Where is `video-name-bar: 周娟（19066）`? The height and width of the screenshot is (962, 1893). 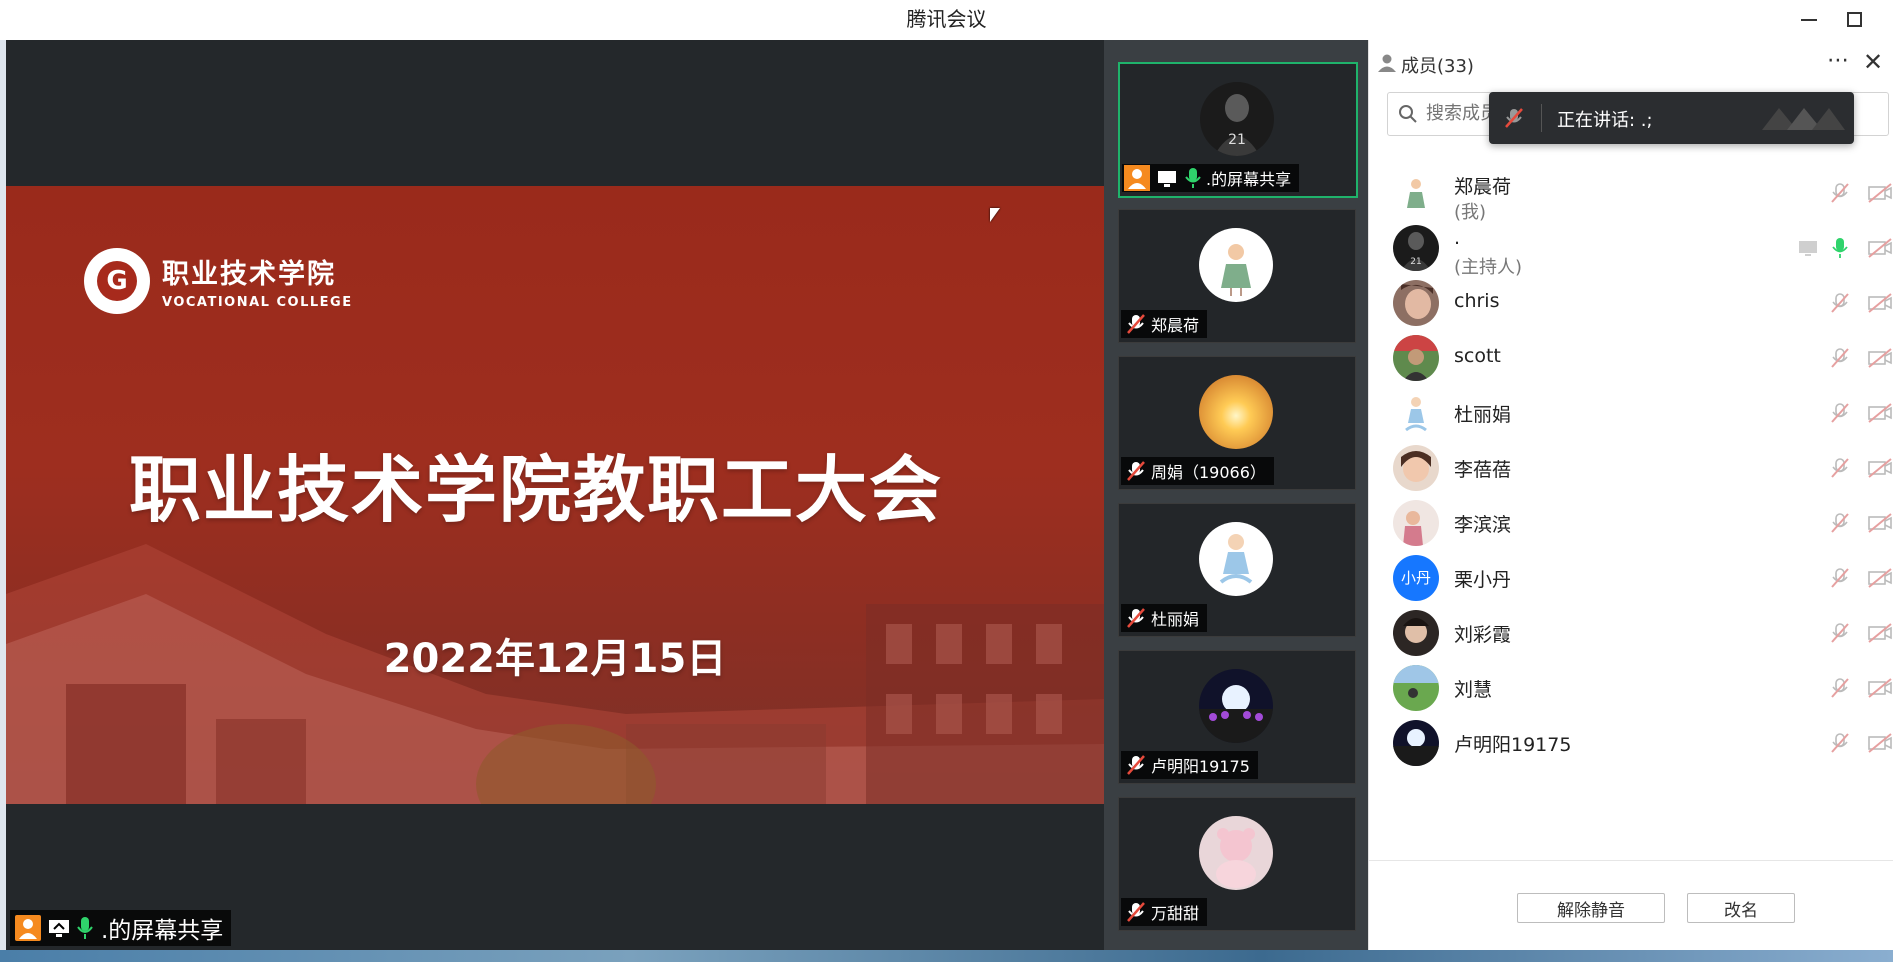
video-name-bar: 周娟（19066） is located at coordinates (1197, 471).